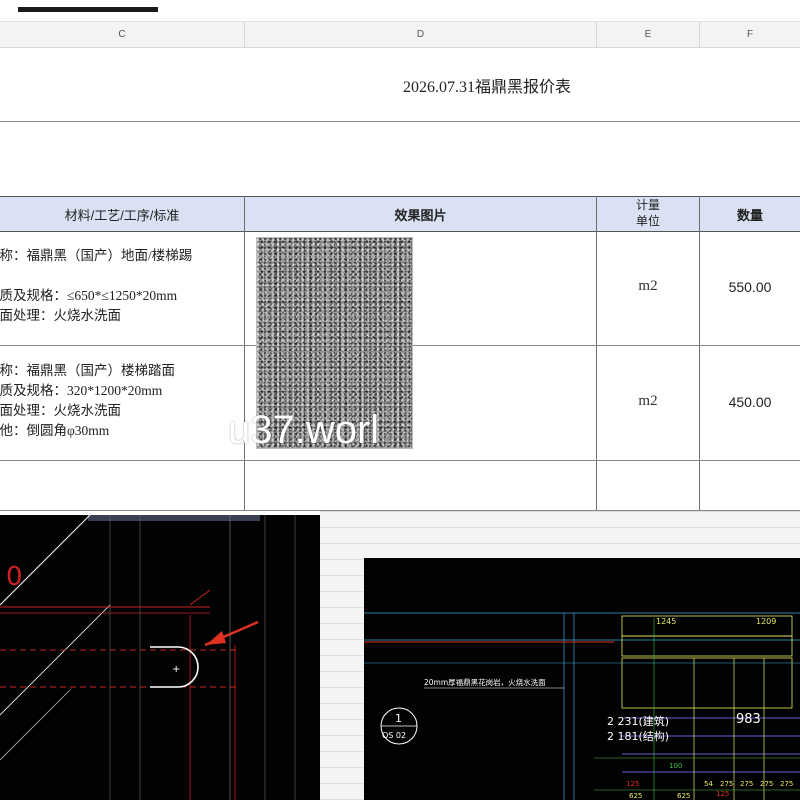 Image resolution: width=800 pixels, height=800 pixels. I want to click on watermark-text: u37.worl, so click(304, 430).